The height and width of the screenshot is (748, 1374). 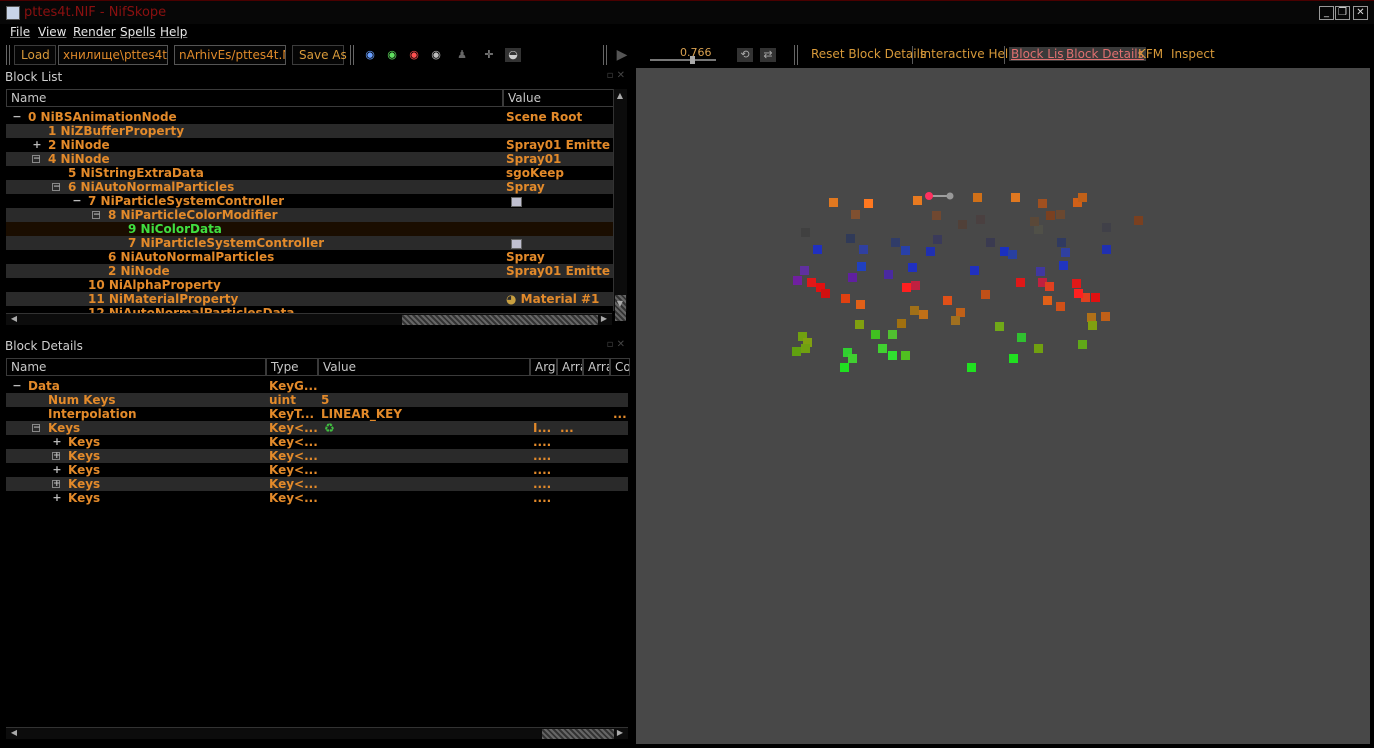 What do you see at coordinates (1193, 54) in the screenshot?
I see `inspect-button: Inspect` at bounding box center [1193, 54].